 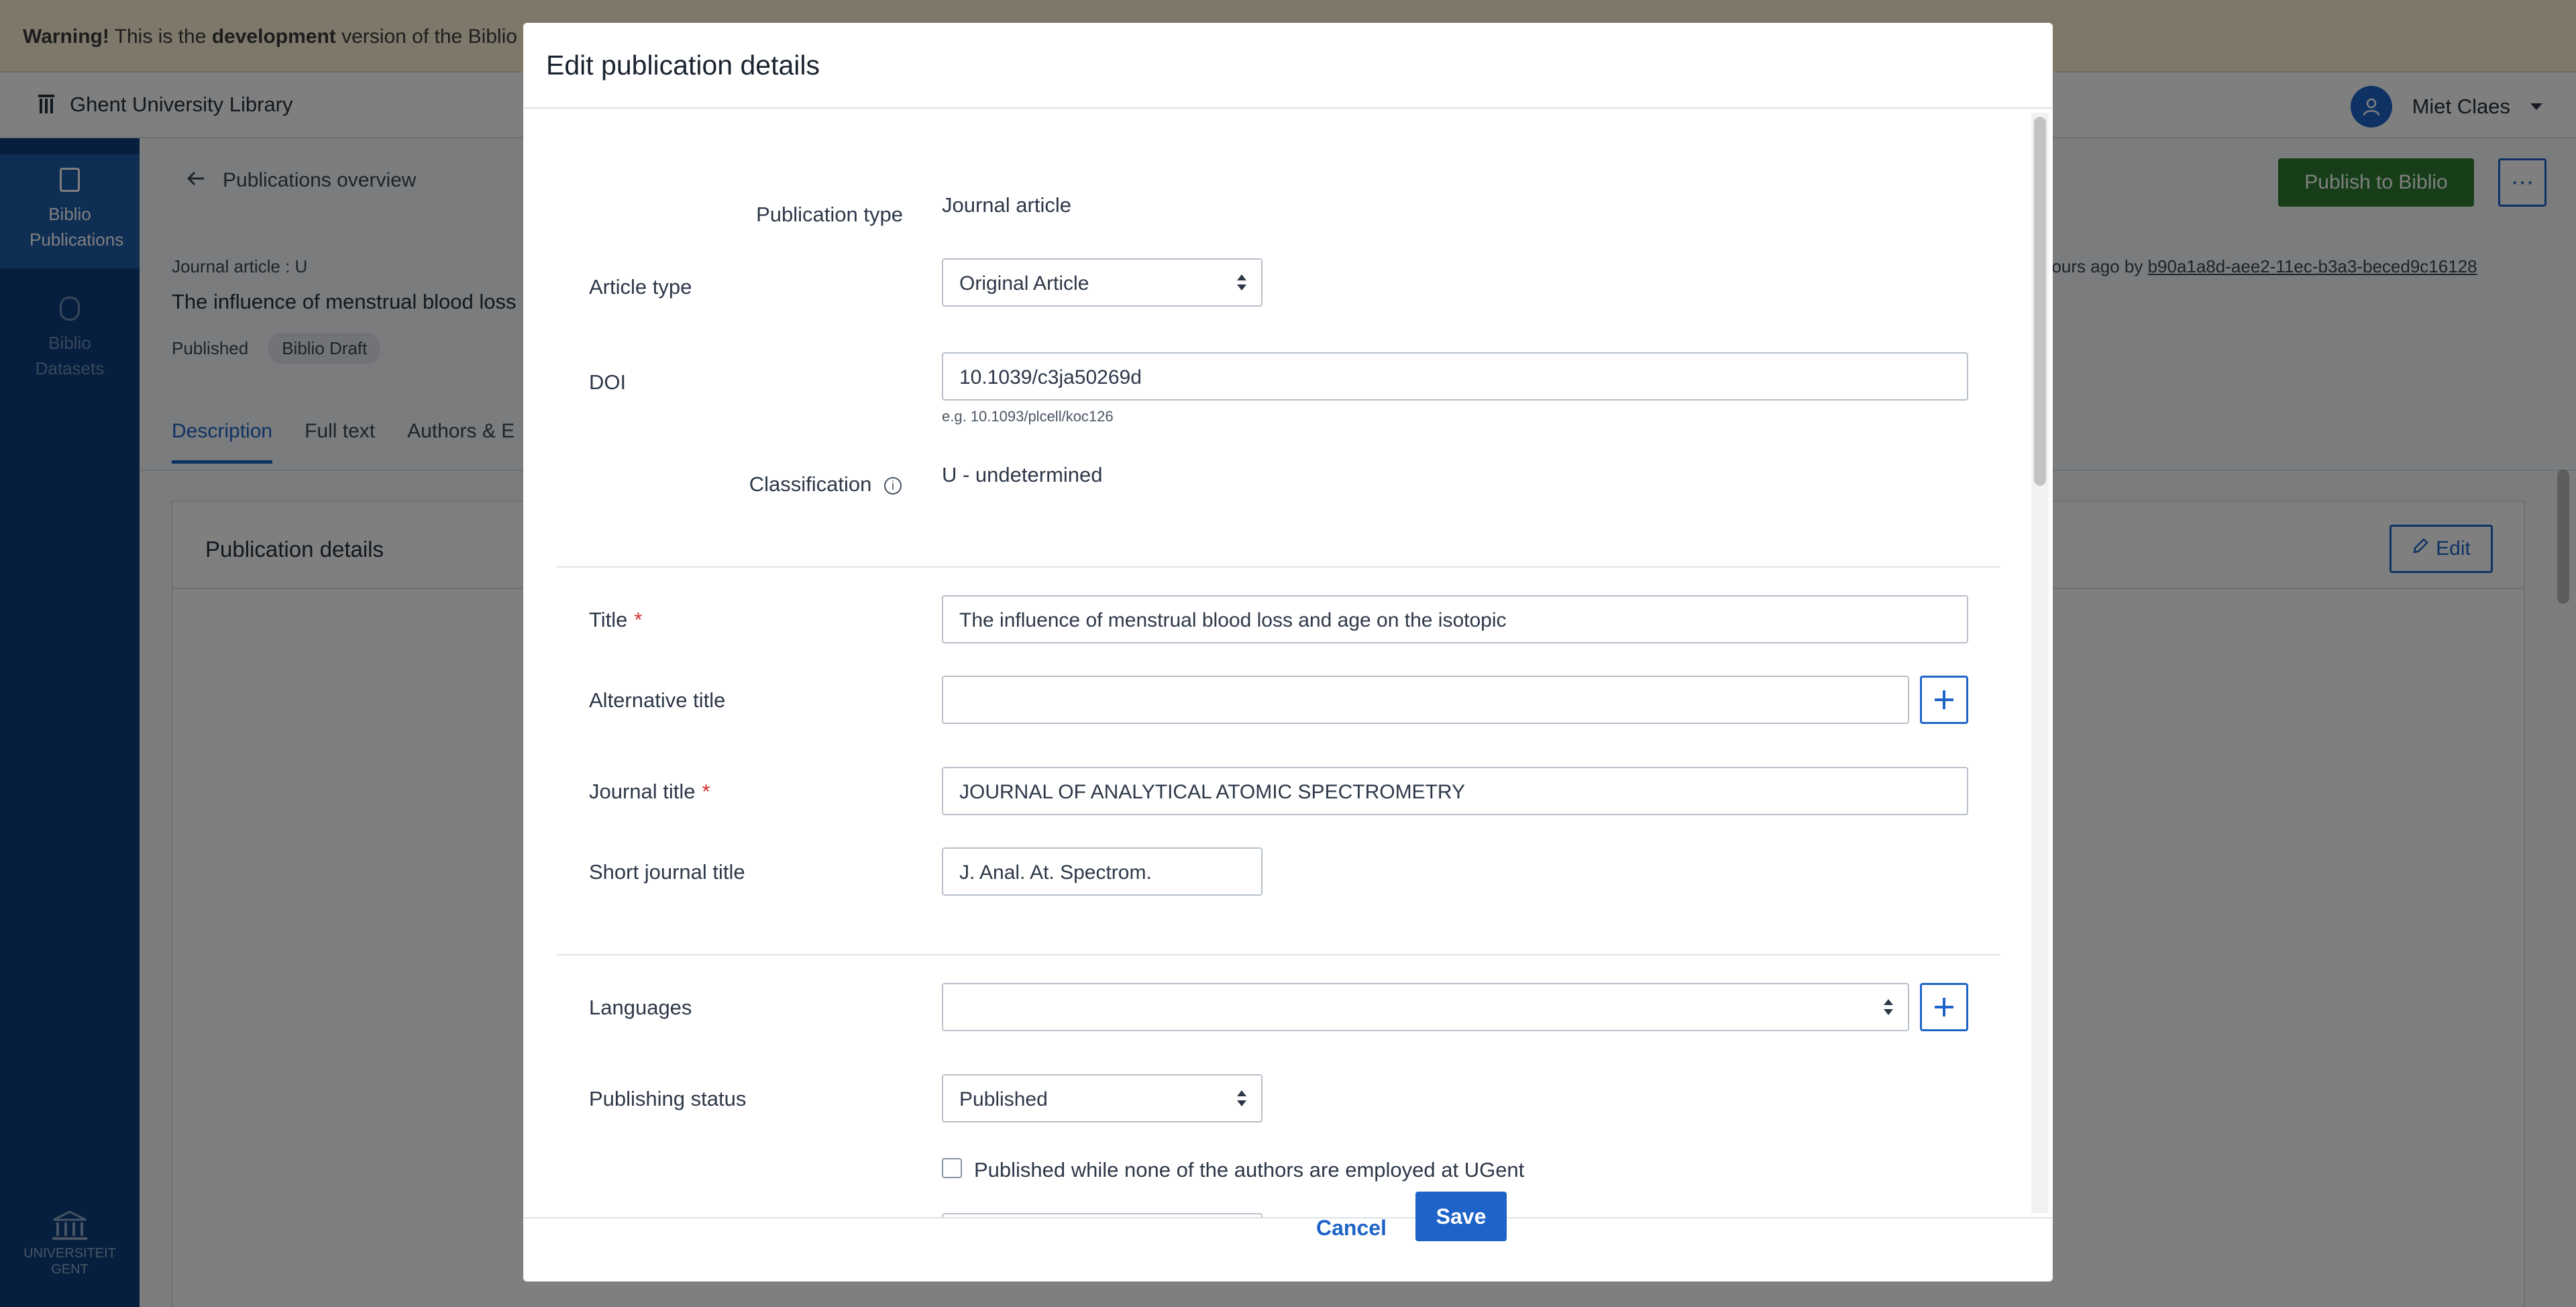 I want to click on external-authors-checkbox, so click(x=952, y=1168).